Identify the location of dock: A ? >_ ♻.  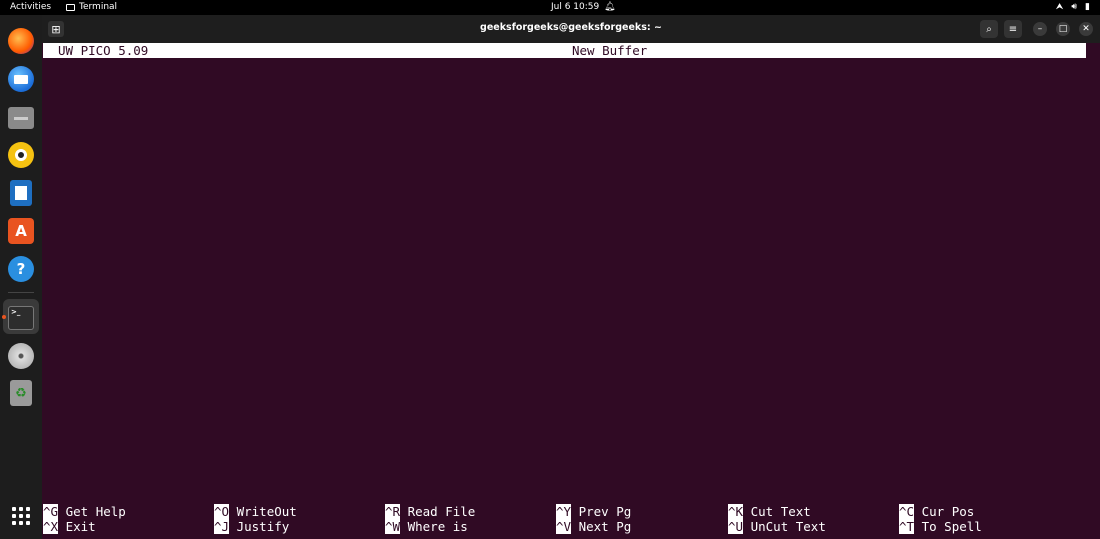
(21, 277).